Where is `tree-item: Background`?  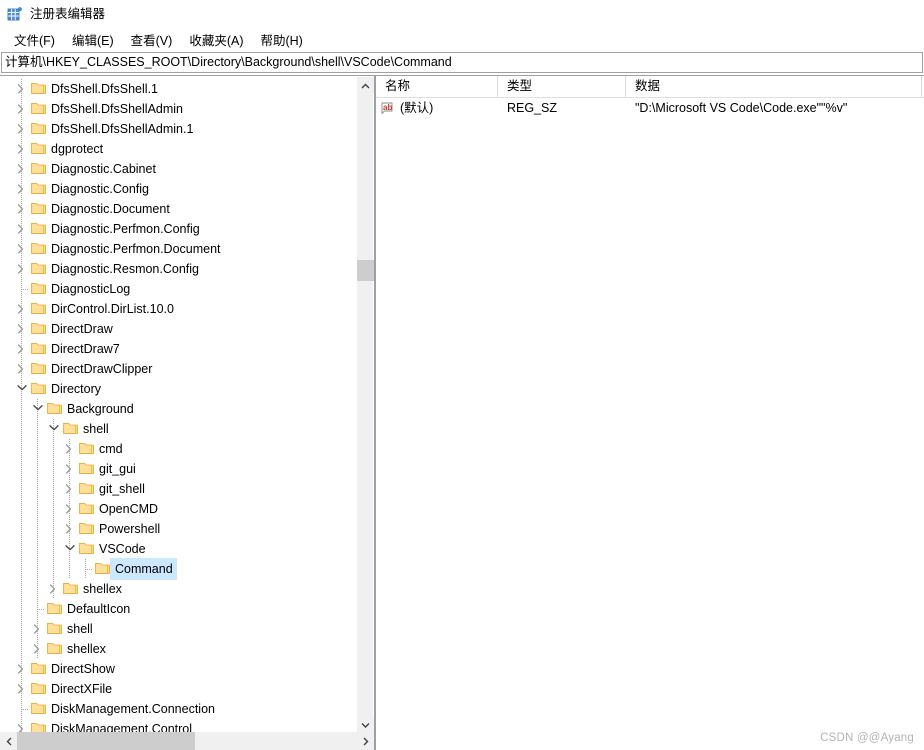
tree-item: Background is located at coordinates (178, 409).